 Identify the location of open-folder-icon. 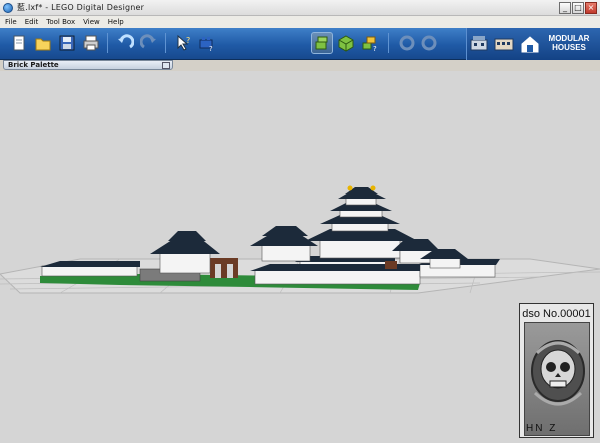
(43, 44).